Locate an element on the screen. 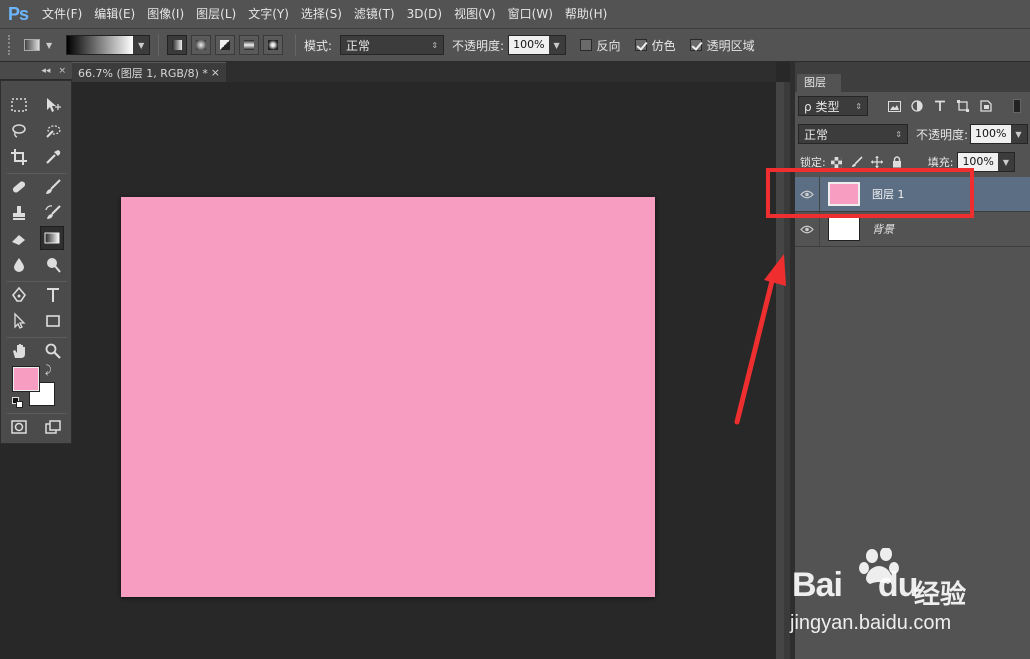 This screenshot has height=659, width=1030. lock-position-icon is located at coordinates (877, 162).